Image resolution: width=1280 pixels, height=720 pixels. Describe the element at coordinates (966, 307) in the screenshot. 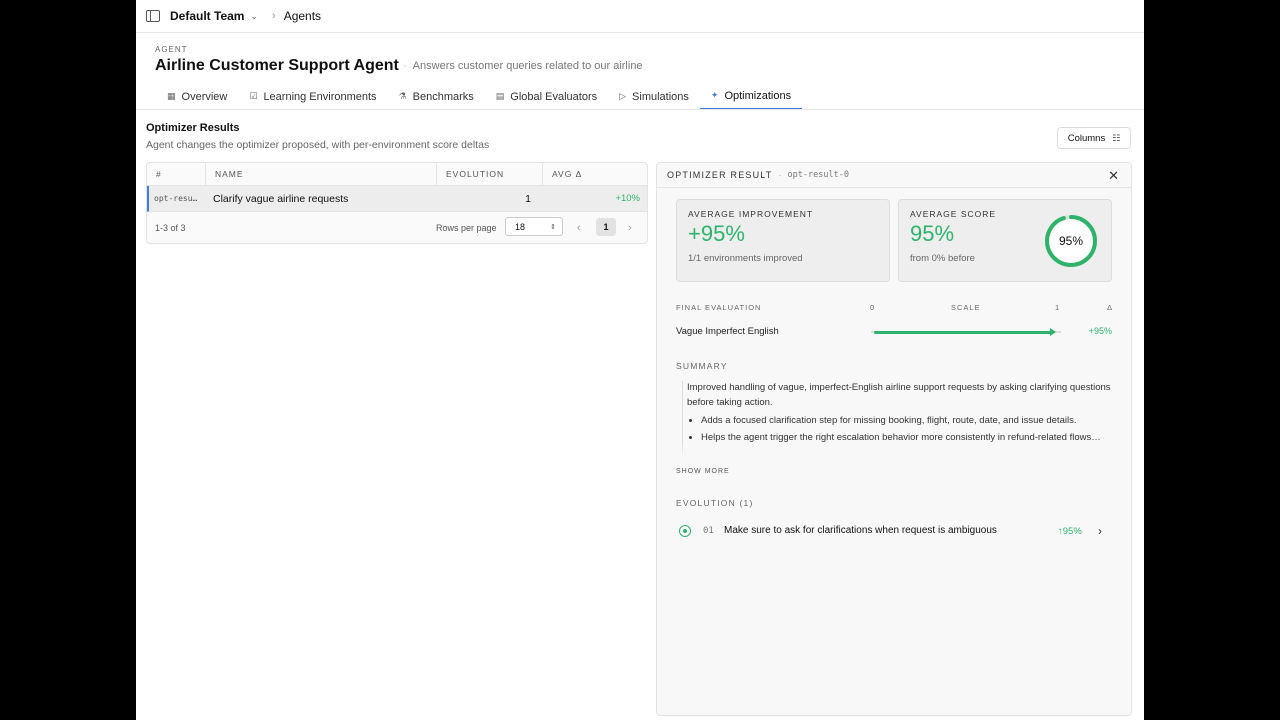

I see `scale-label: SCALE` at that location.